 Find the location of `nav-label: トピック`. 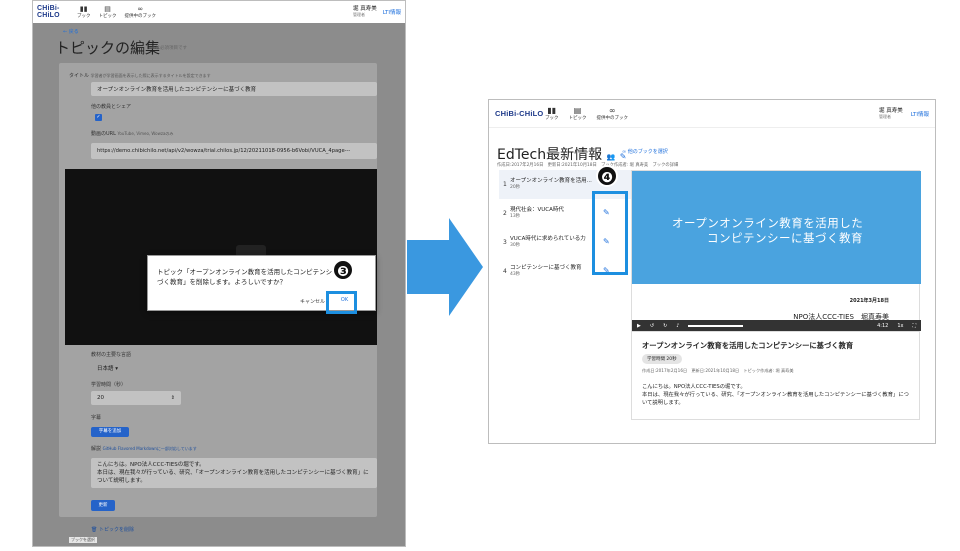

nav-label: トピック is located at coordinates (107, 16).